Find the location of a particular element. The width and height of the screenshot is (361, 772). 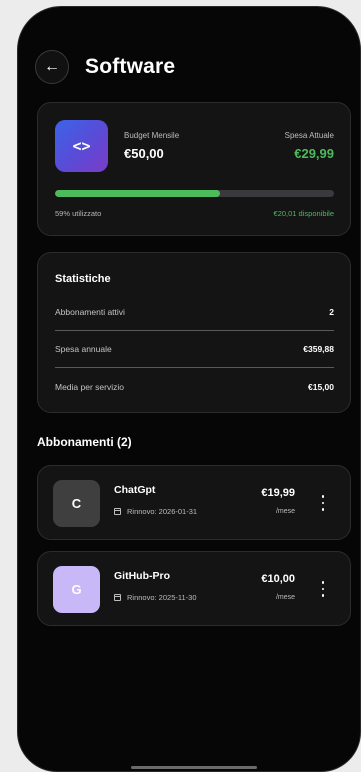

subscription-renewal: Rinnovo: 2025-11-30 is located at coordinates (155, 597).